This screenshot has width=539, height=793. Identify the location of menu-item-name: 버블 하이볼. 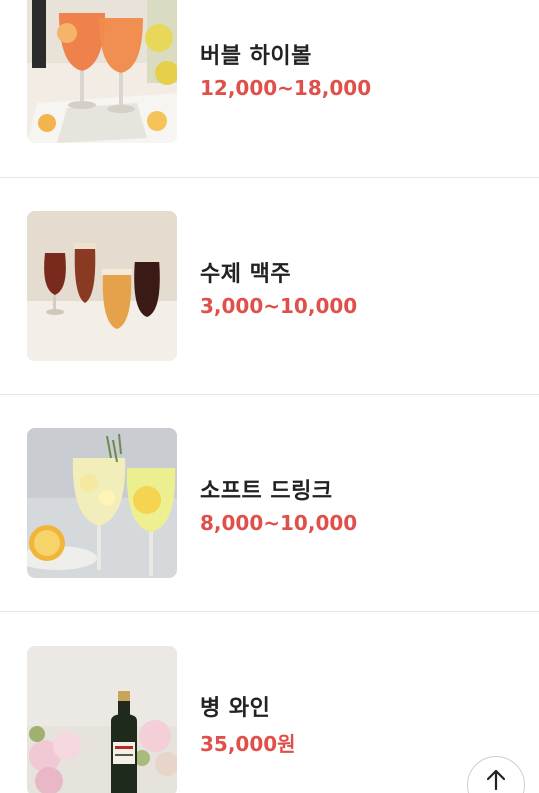
(256, 56).